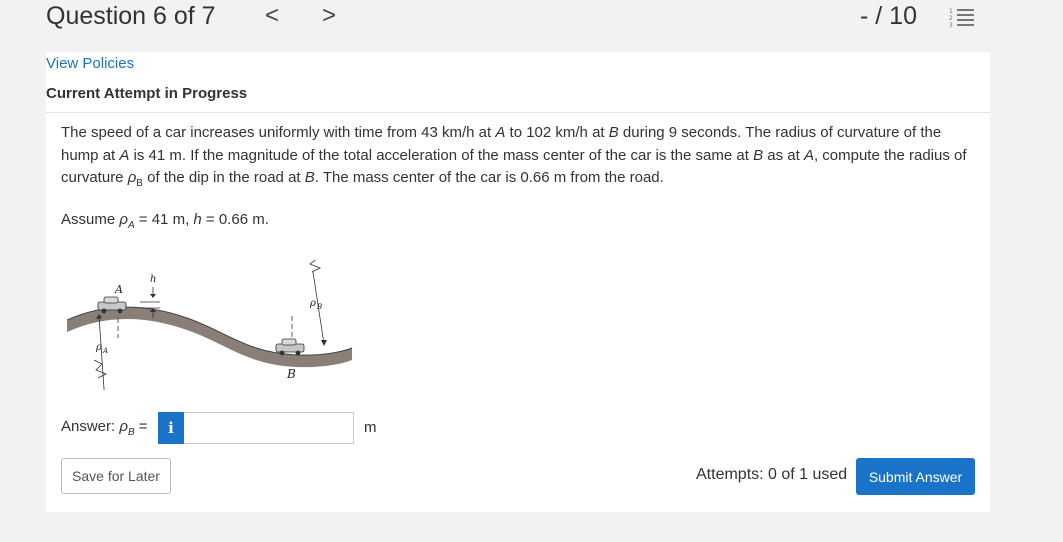 The height and width of the screenshot is (542, 1063). Describe the element at coordinates (165, 221) in the screenshot. I see `assumption-text: Assume ρA = 41 m, h = 0.66 m.` at that location.